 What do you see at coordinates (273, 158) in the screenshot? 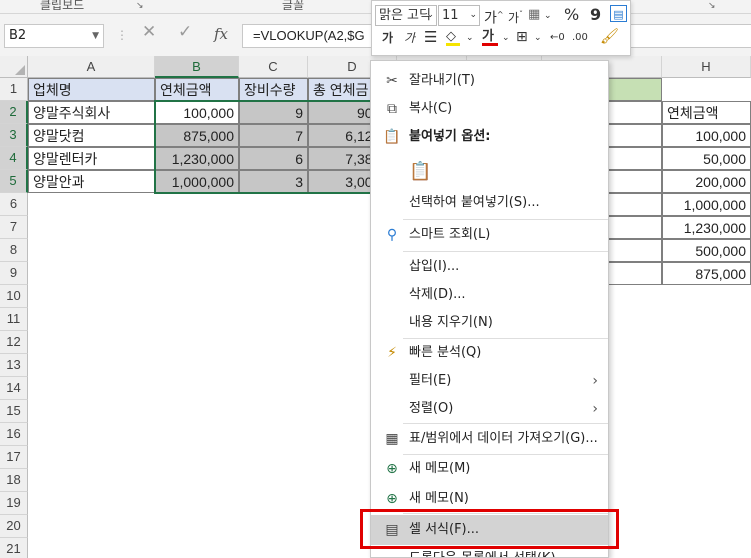
I see `cell-c4: 6` at bounding box center [273, 158].